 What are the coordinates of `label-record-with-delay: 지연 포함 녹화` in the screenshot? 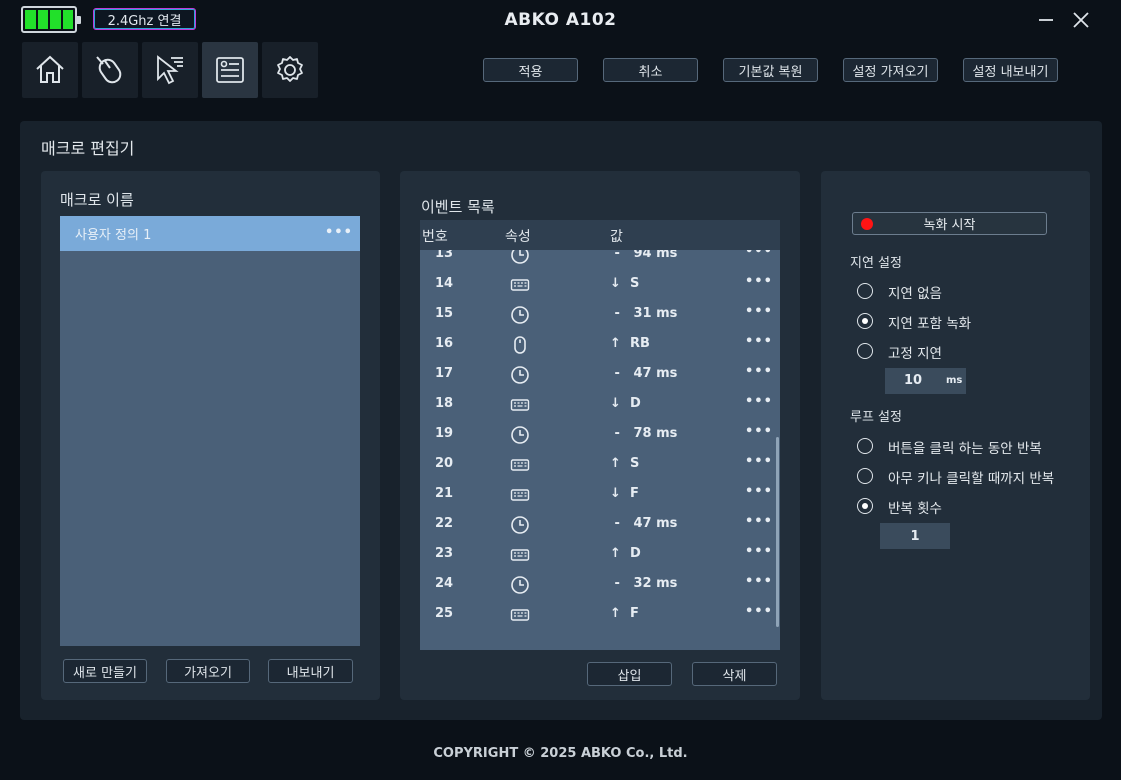 It's located at (930, 324).